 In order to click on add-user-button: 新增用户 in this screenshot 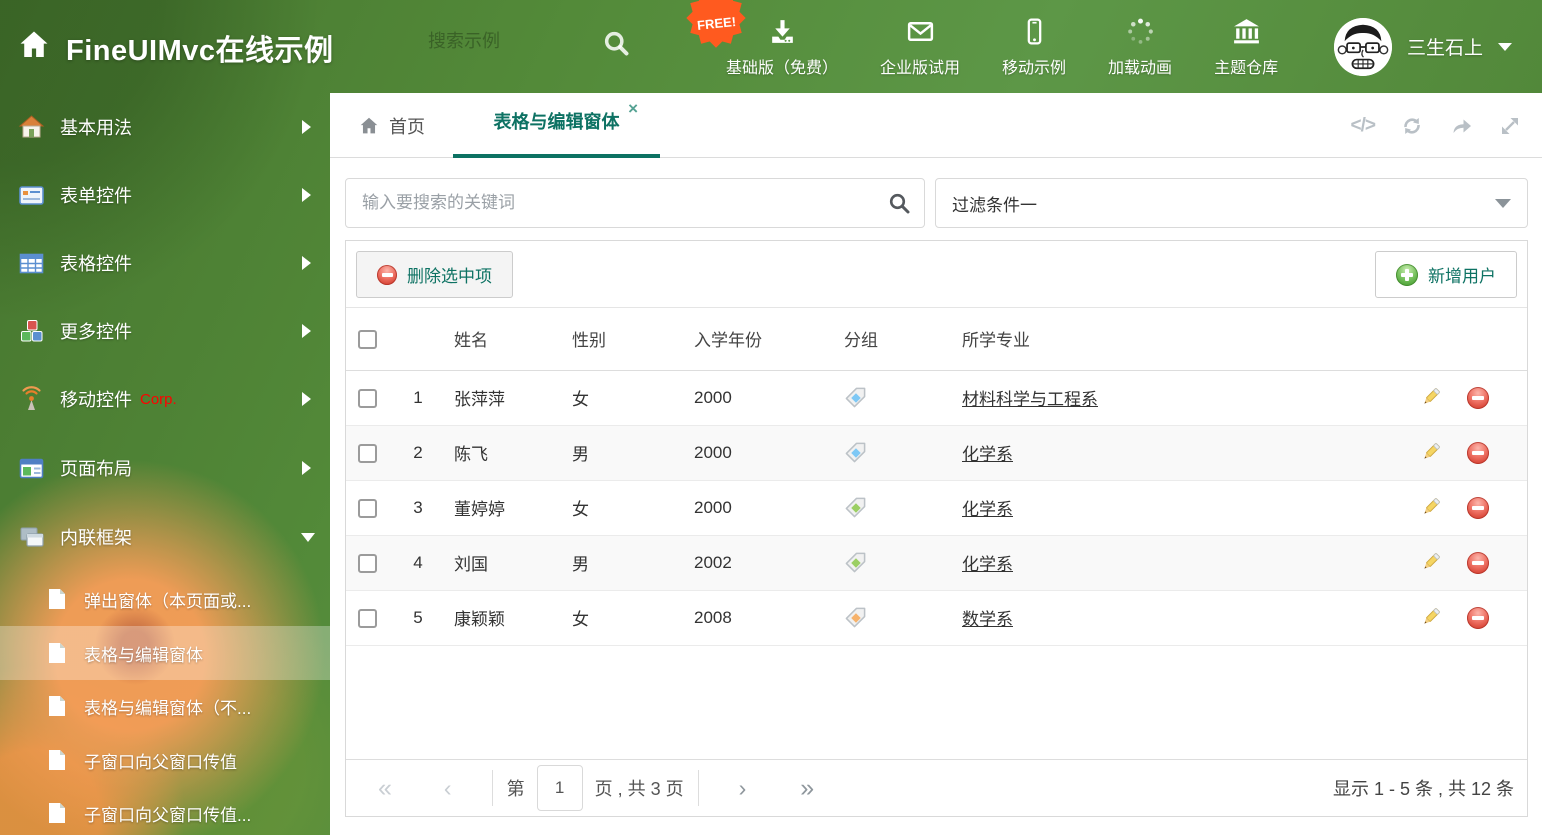, I will do `click(1446, 274)`.